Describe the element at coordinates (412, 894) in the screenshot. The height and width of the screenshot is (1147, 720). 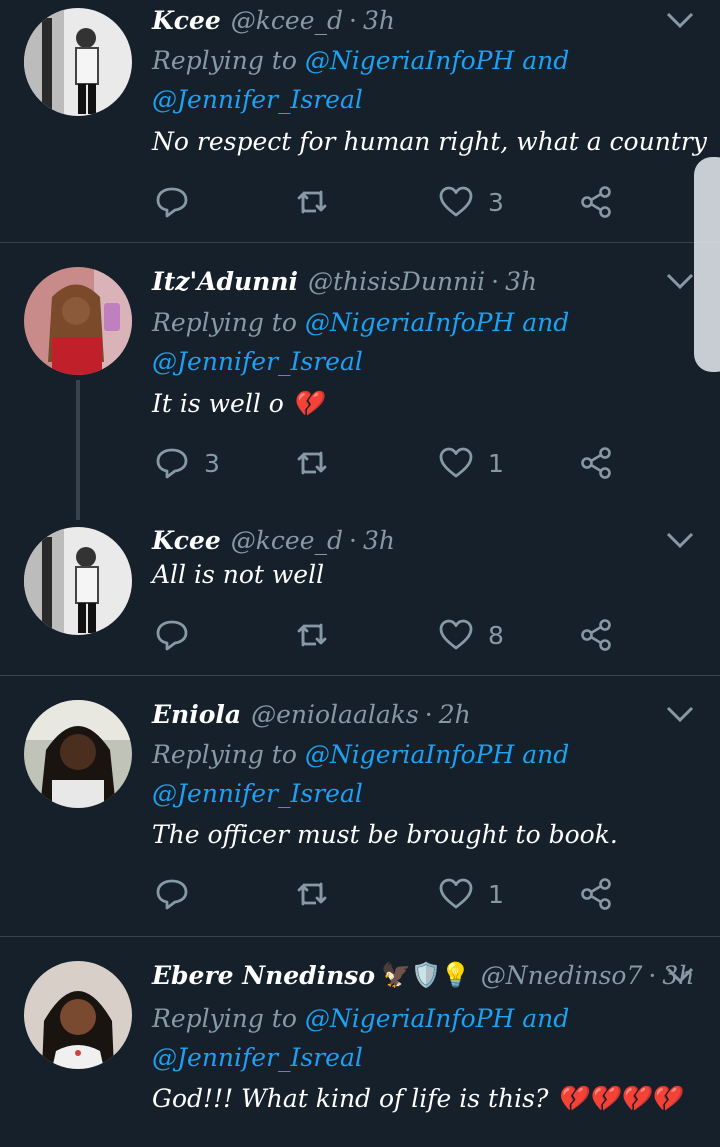
I see `tweet-actions: 1` at that location.